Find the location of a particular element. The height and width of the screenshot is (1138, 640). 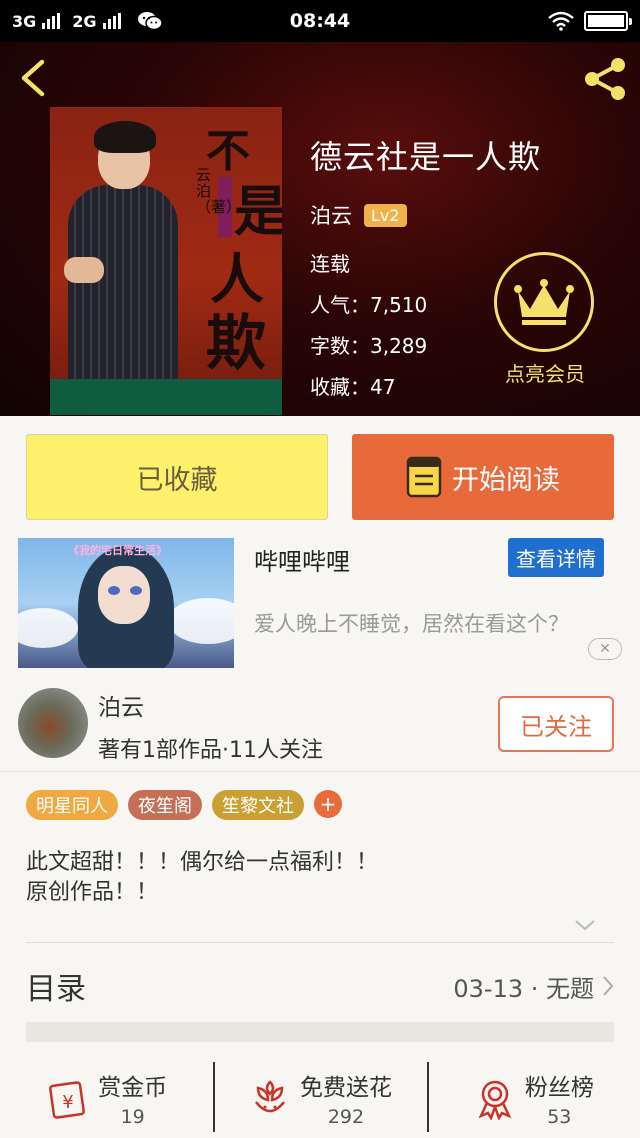

chevron-right-icon is located at coordinates (608, 986).